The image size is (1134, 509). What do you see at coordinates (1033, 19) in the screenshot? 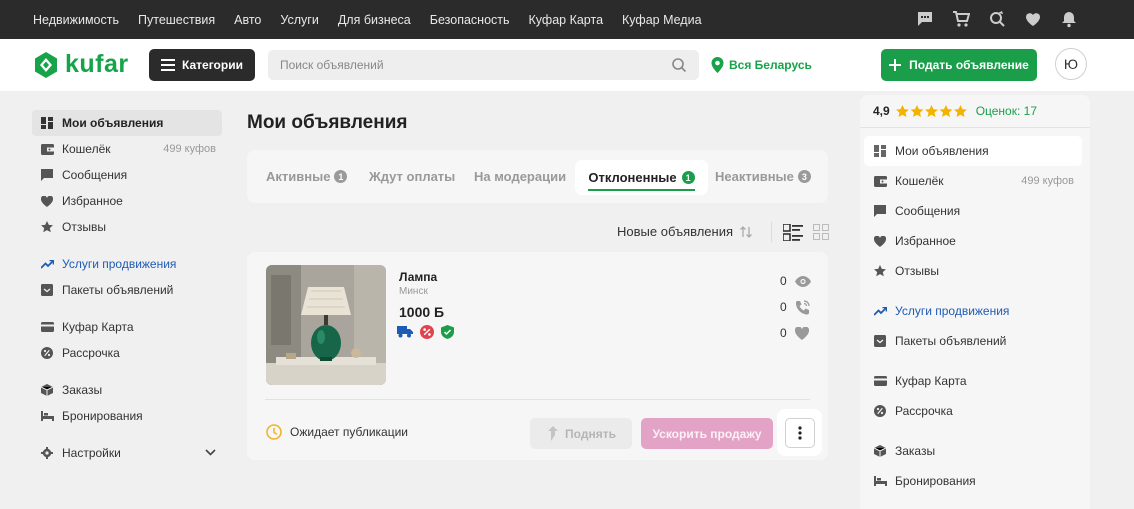
I see `favorites-heart-icon` at bounding box center [1033, 19].